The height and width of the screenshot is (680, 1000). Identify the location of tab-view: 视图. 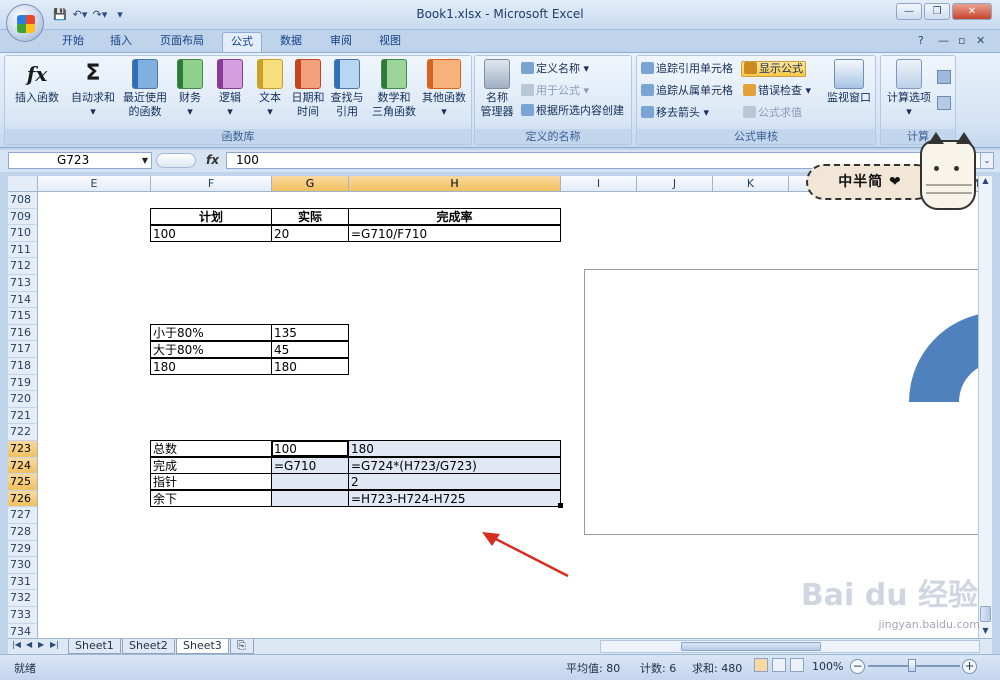
(390, 42).